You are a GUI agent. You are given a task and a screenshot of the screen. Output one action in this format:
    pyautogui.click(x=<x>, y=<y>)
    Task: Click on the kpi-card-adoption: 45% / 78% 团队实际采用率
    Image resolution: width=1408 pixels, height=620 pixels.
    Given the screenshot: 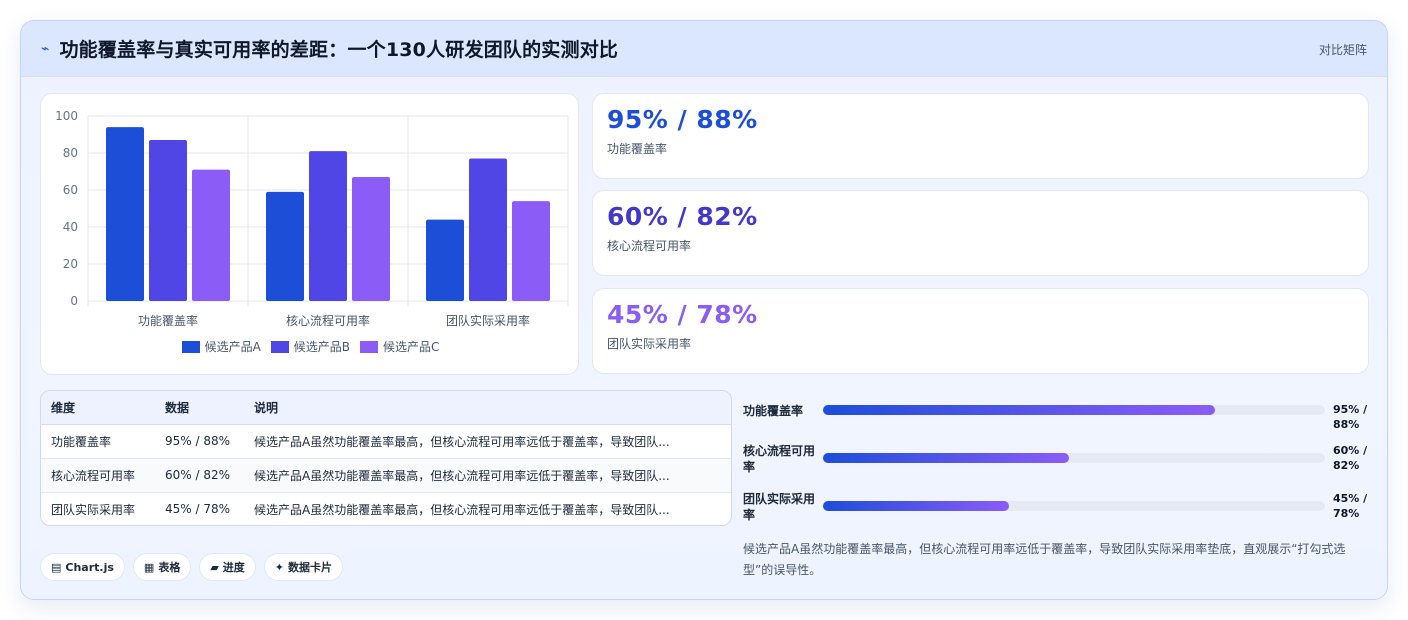 What is the action you would take?
    pyautogui.click(x=980, y=331)
    